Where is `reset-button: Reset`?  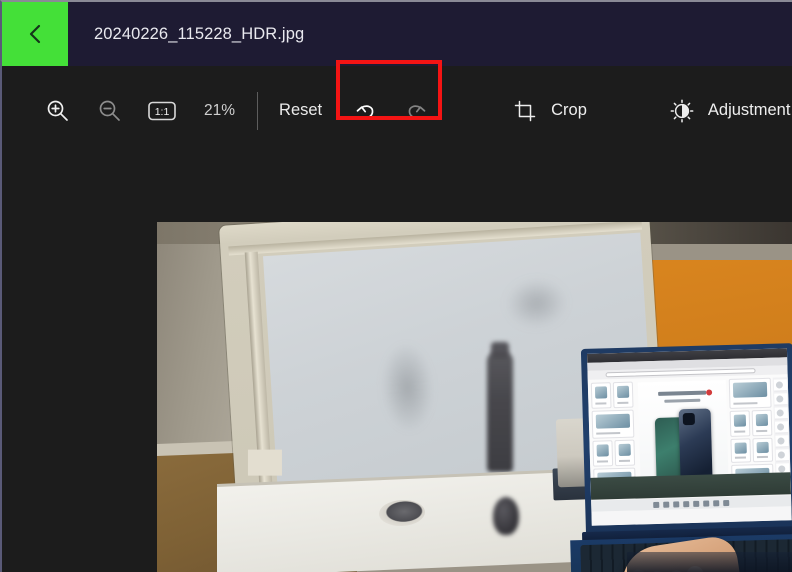 reset-button: Reset is located at coordinates (300, 110).